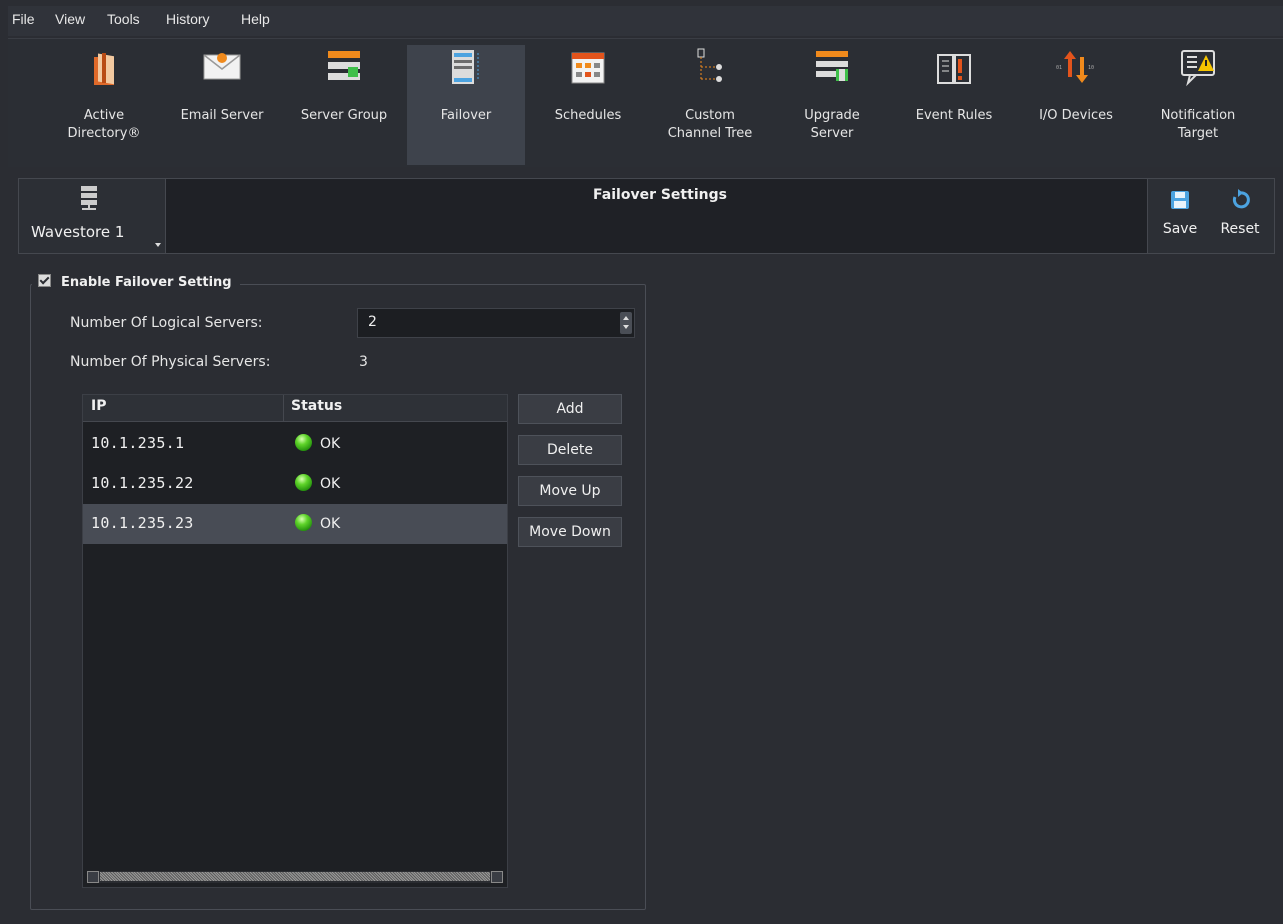 This screenshot has width=1283, height=924. I want to click on tool-label: Upgrade Server, so click(832, 124).